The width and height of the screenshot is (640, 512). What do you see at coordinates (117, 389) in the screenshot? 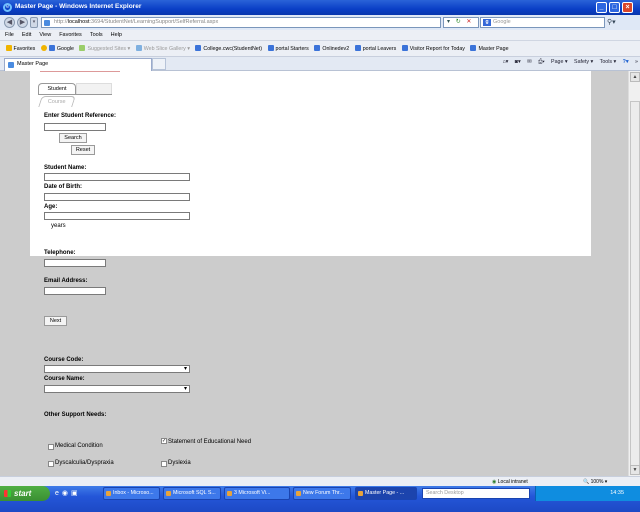
I see `course-name-select` at bounding box center [117, 389].